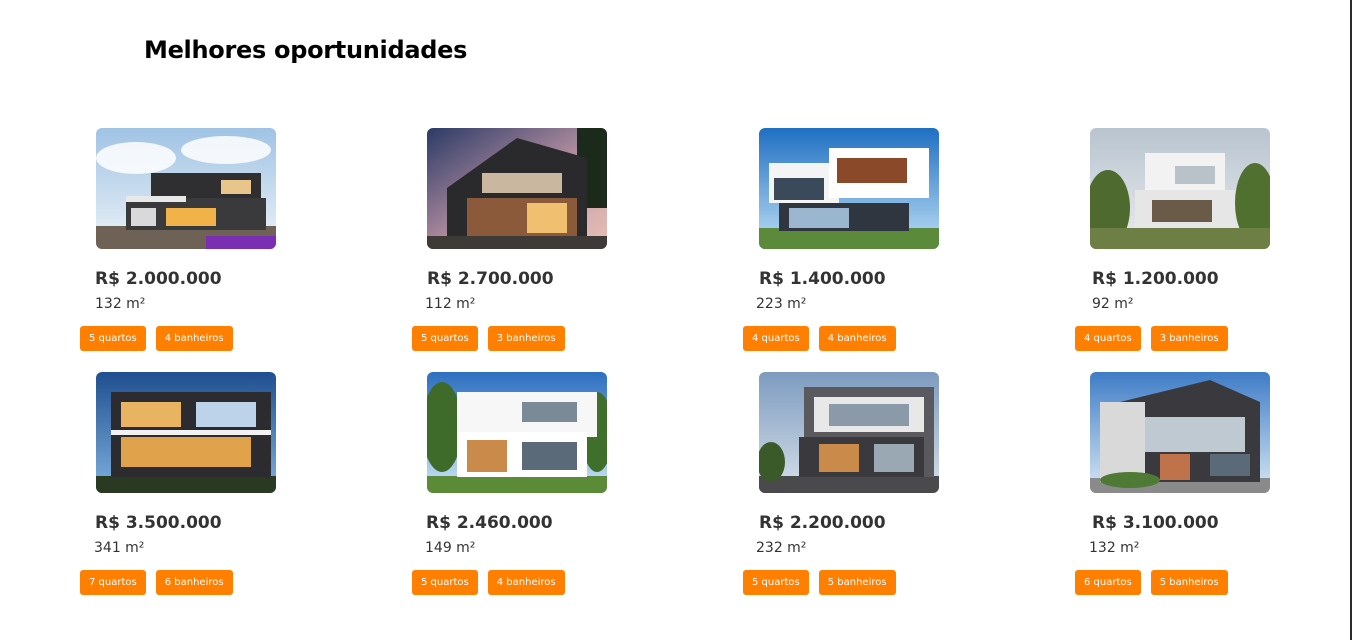 This screenshot has width=1354, height=640. What do you see at coordinates (450, 304) in the screenshot?
I see `property-area: 112 m²` at bounding box center [450, 304].